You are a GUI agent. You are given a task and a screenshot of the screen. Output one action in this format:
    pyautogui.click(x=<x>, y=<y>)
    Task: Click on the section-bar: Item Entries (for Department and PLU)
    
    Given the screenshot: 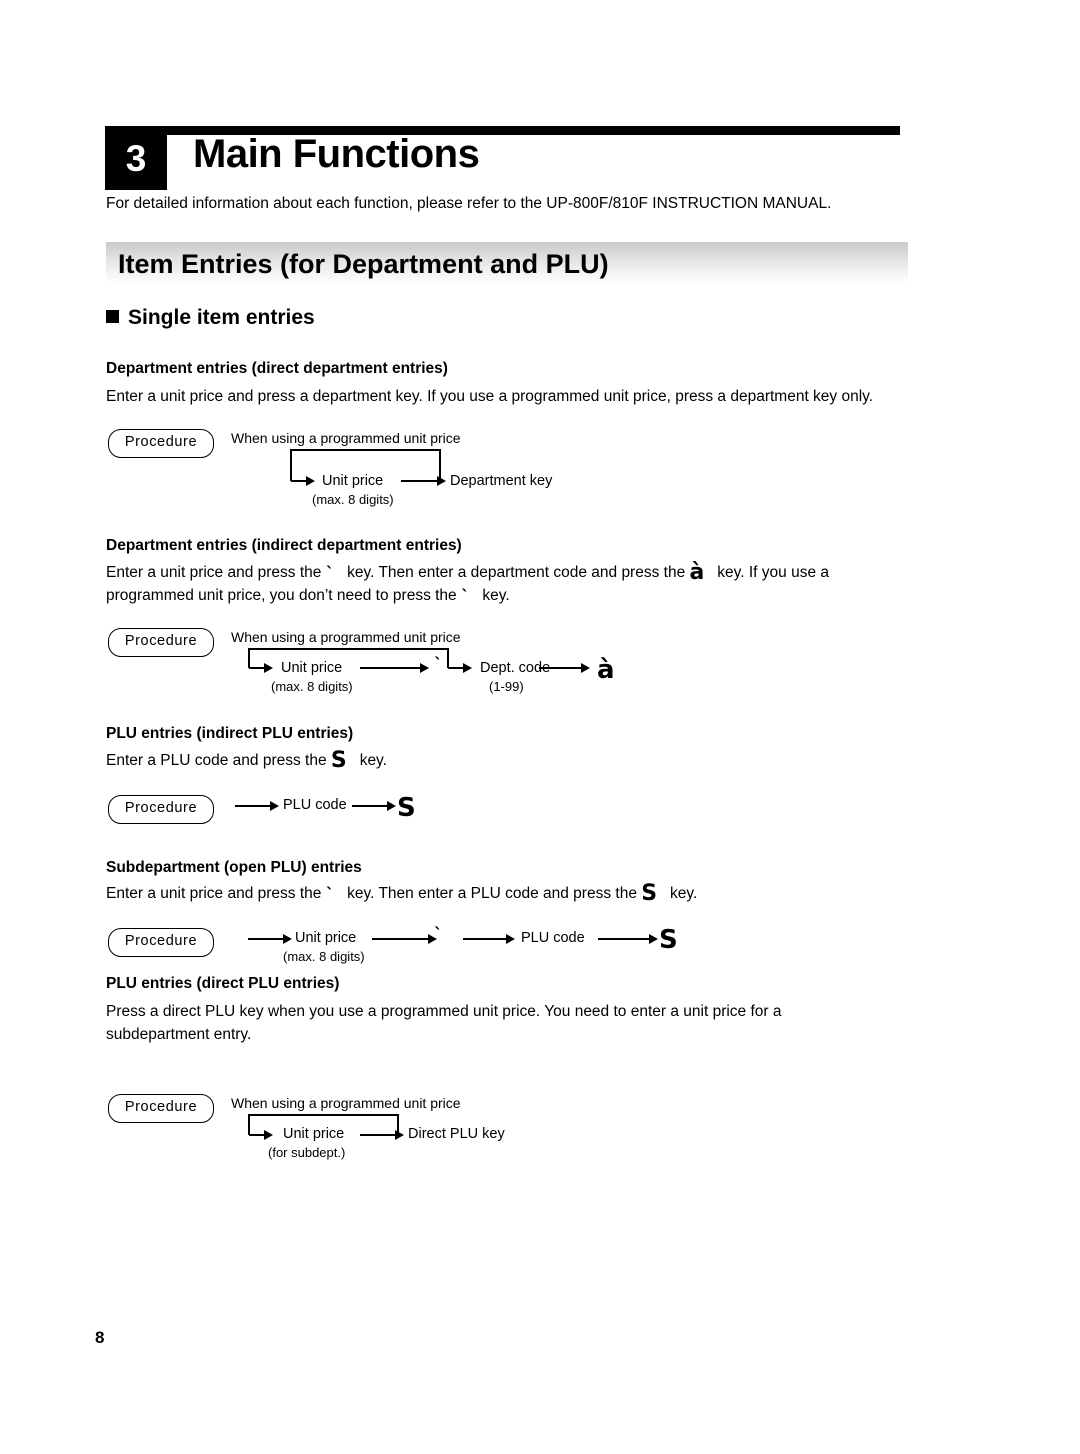 What is the action you would take?
    pyautogui.click(x=507, y=263)
    